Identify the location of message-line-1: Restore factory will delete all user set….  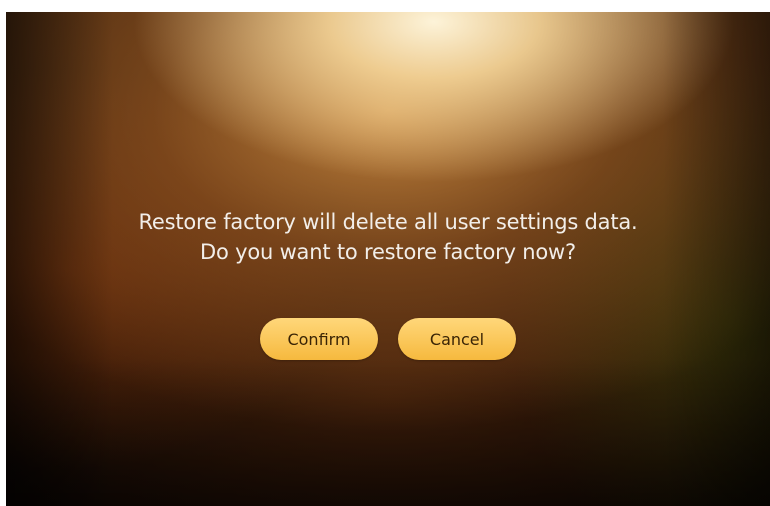
(388, 222).